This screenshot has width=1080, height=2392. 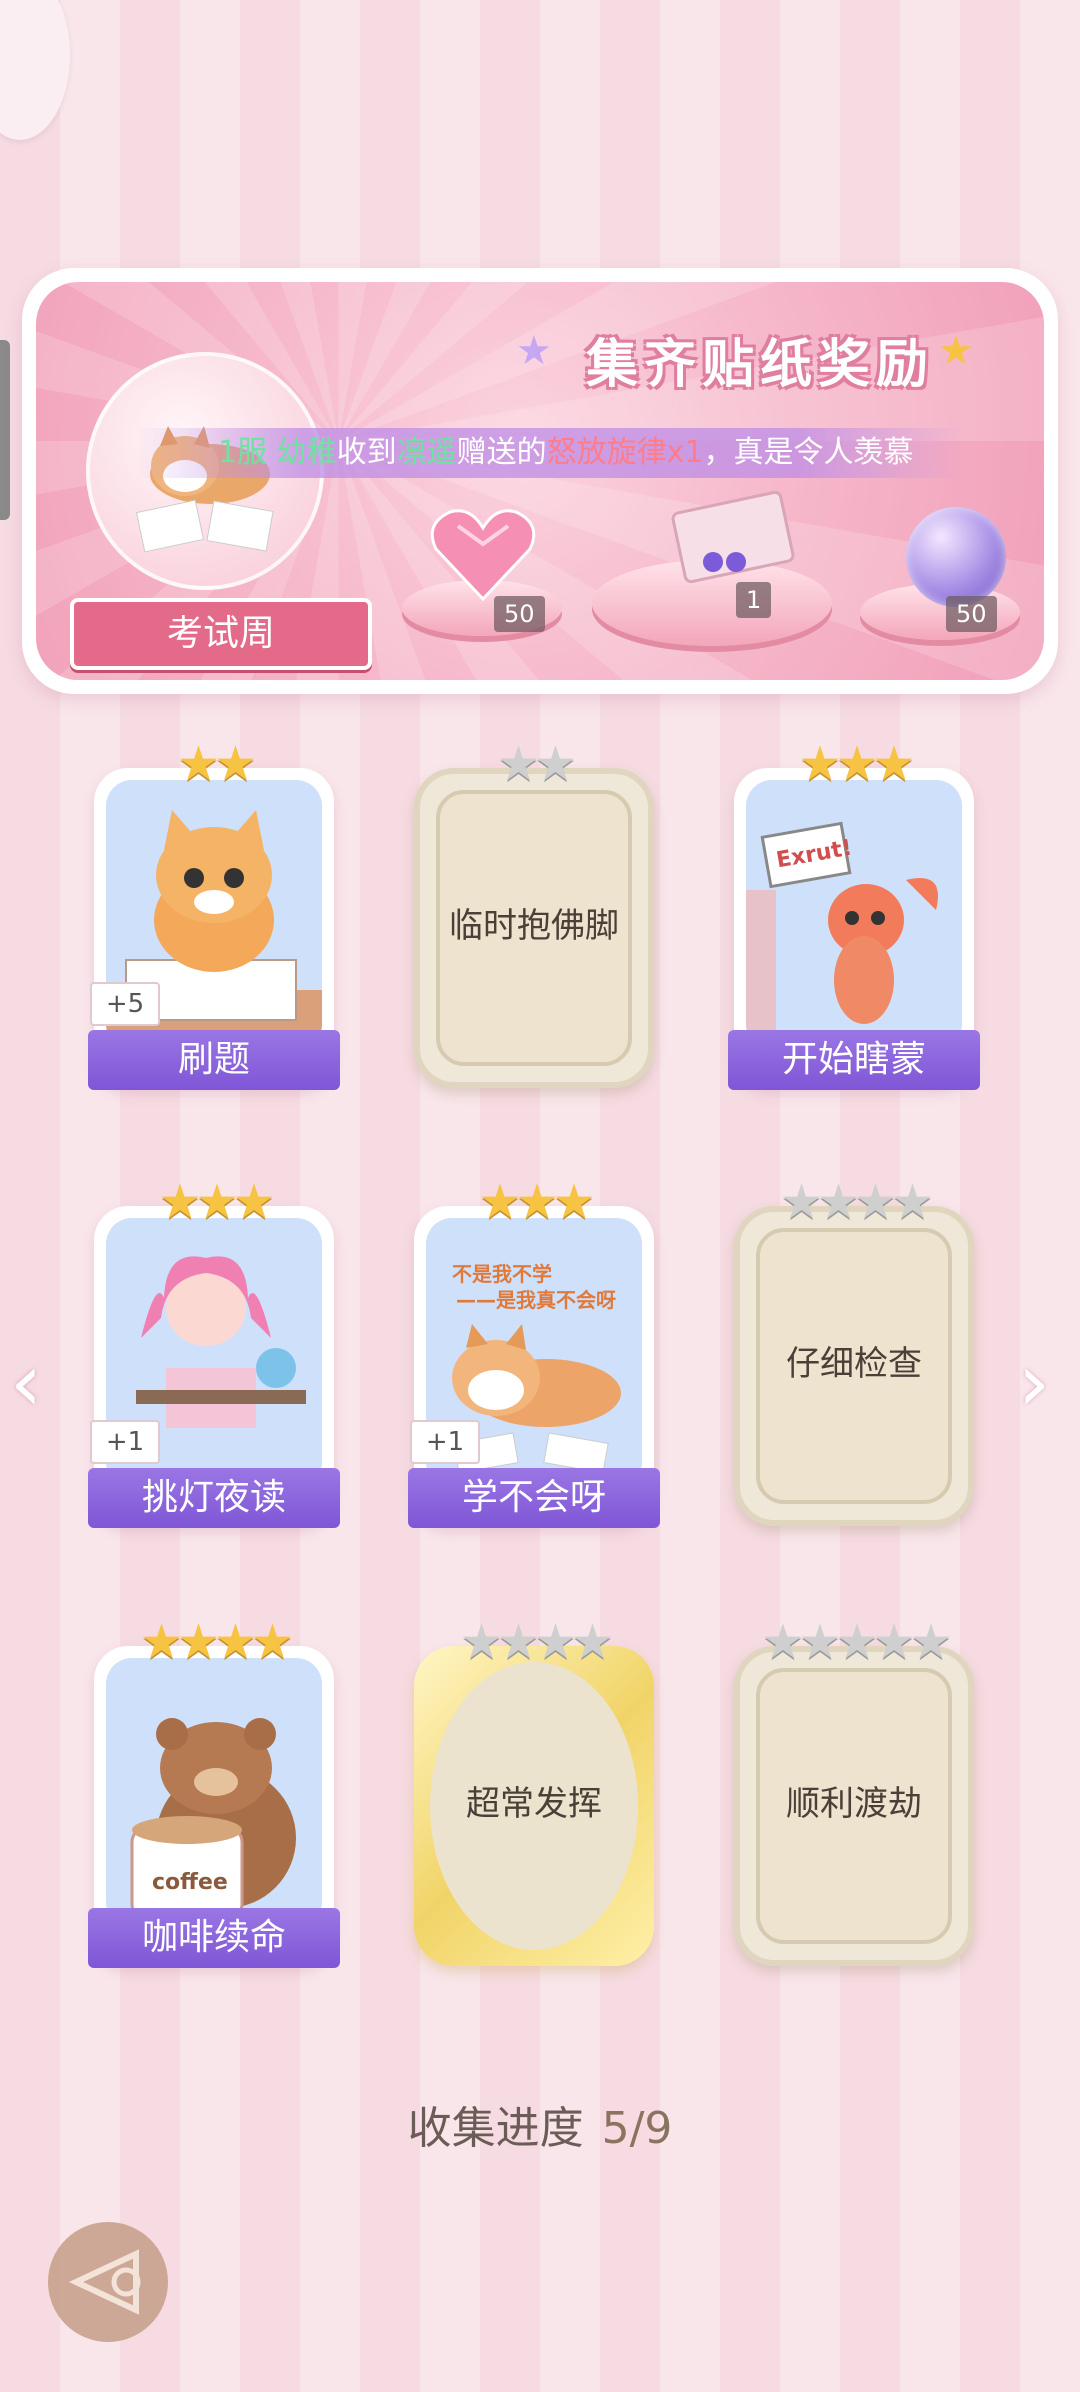 I want to click on star-rating: ★★★★★, so click(x=856, y=1642).